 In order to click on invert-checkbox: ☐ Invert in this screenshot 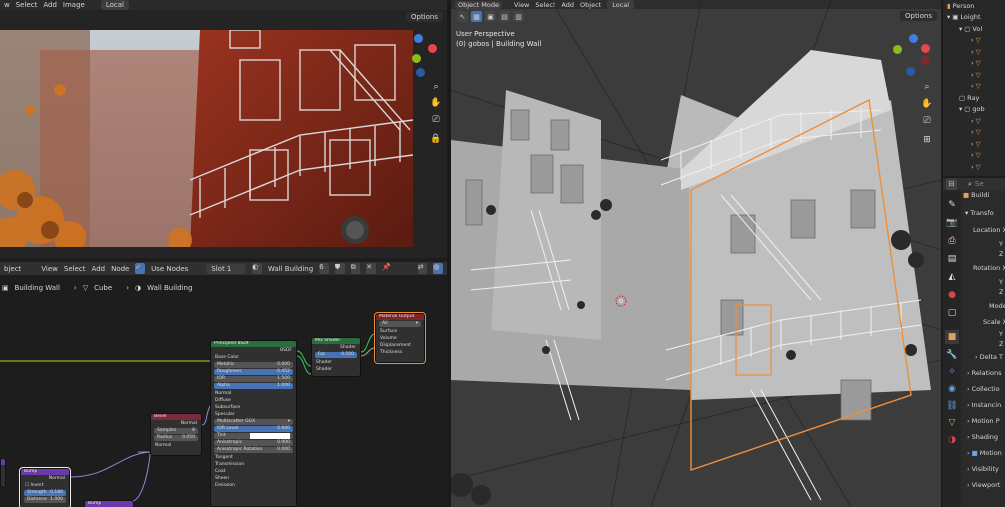, I will do `click(45, 485)`.